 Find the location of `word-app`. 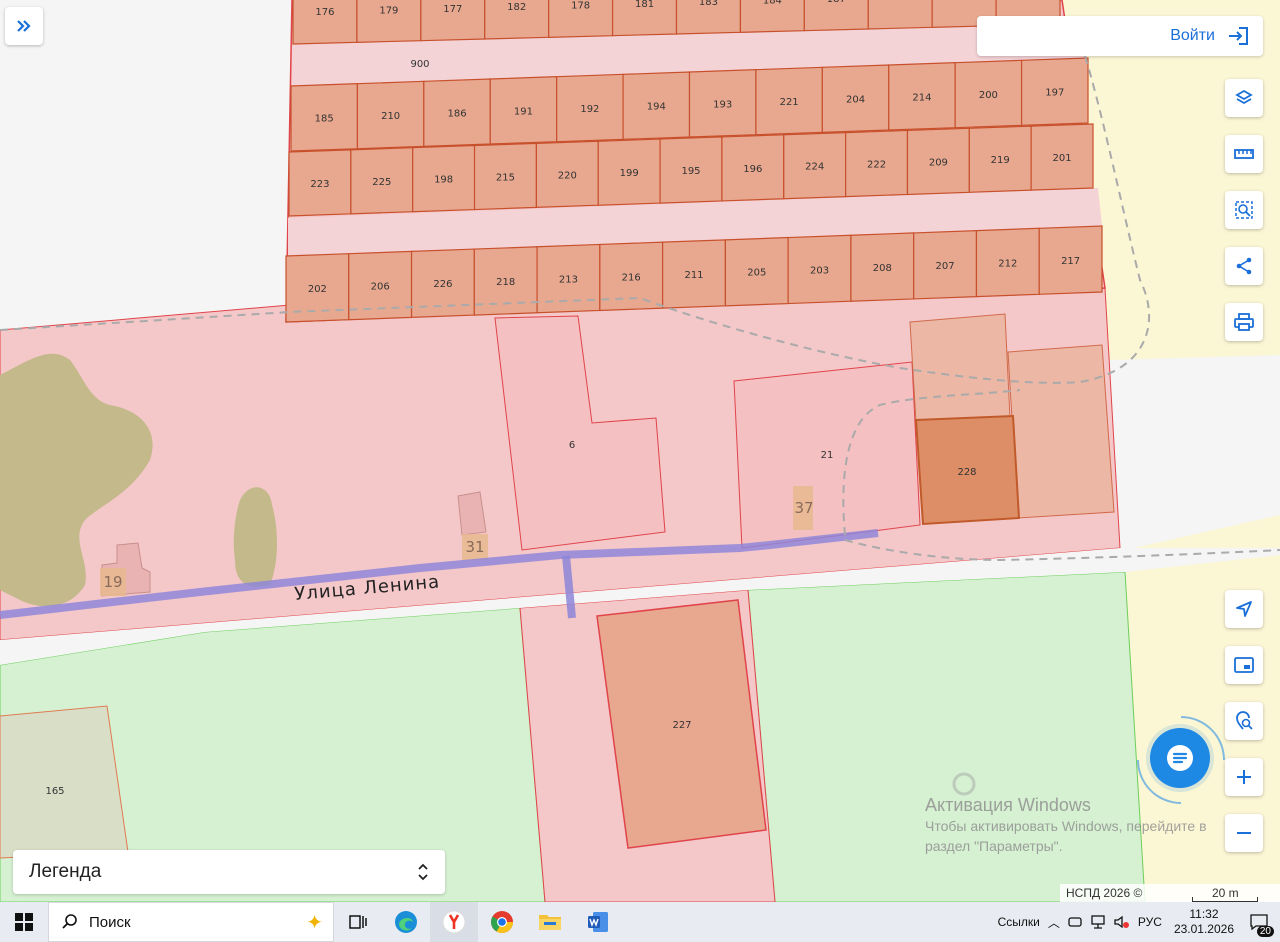

word-app is located at coordinates (598, 922).